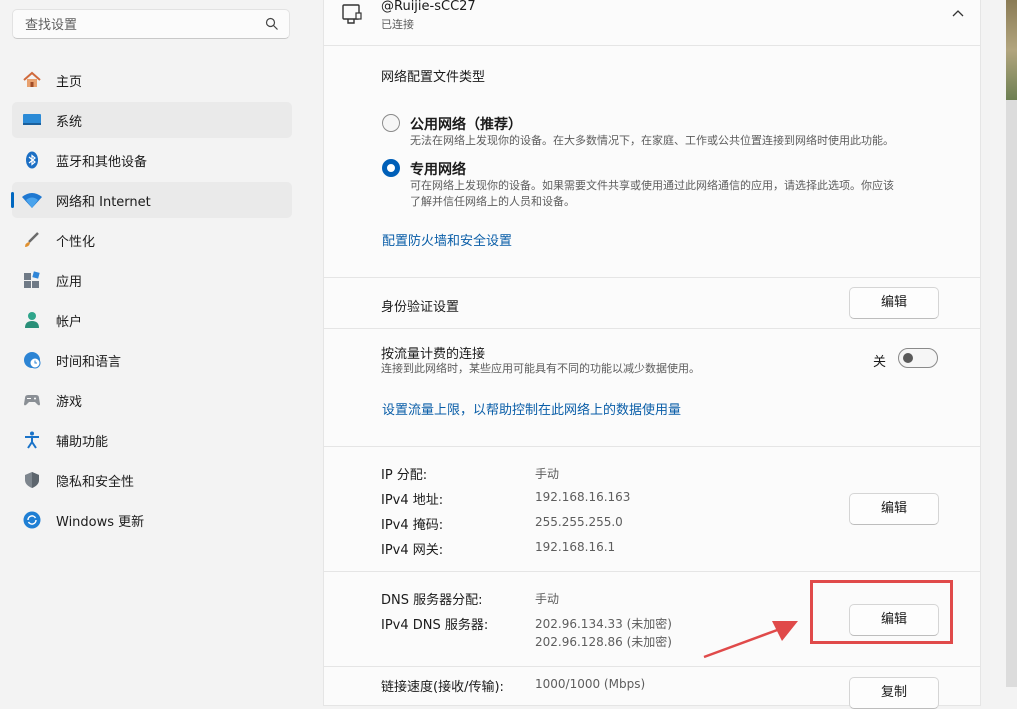 The width and height of the screenshot is (1017, 709). Describe the element at coordinates (880, 362) in the screenshot. I see `metered-toggle-state: 关` at that location.